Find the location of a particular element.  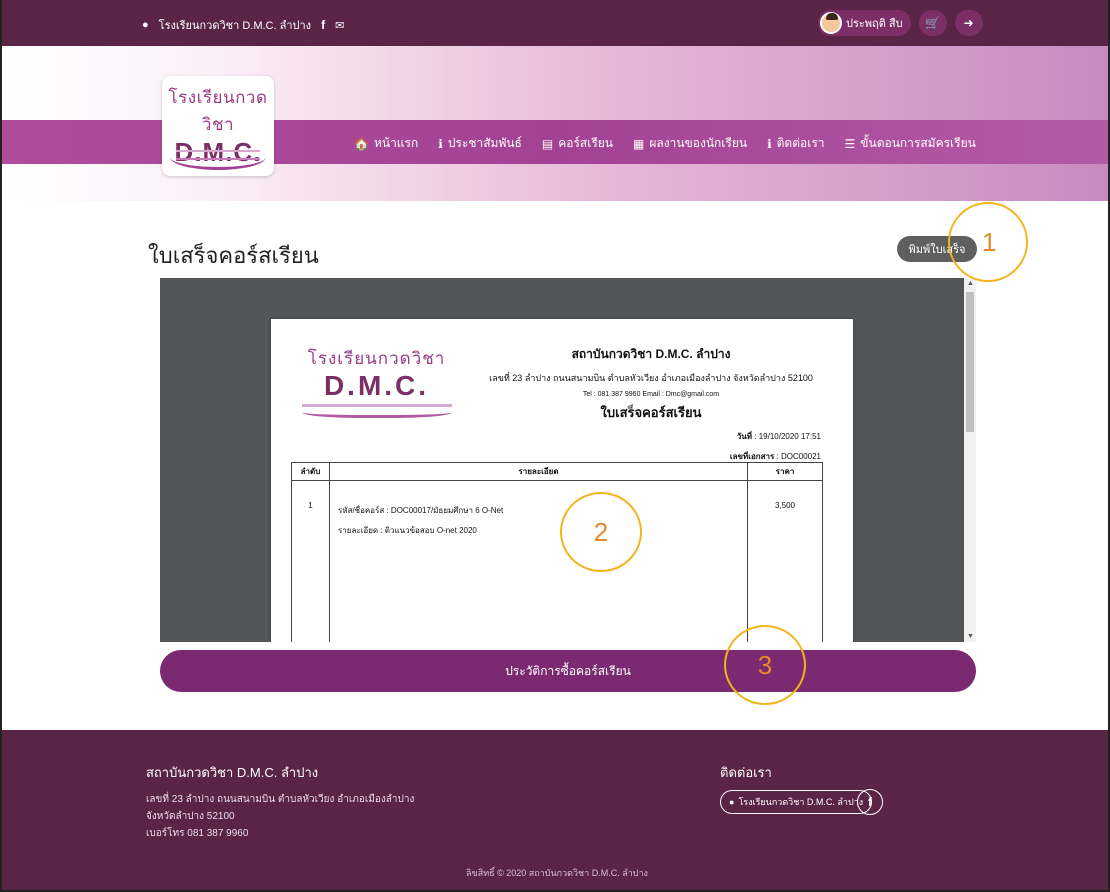

list-icon: ☰ is located at coordinates (850, 143).